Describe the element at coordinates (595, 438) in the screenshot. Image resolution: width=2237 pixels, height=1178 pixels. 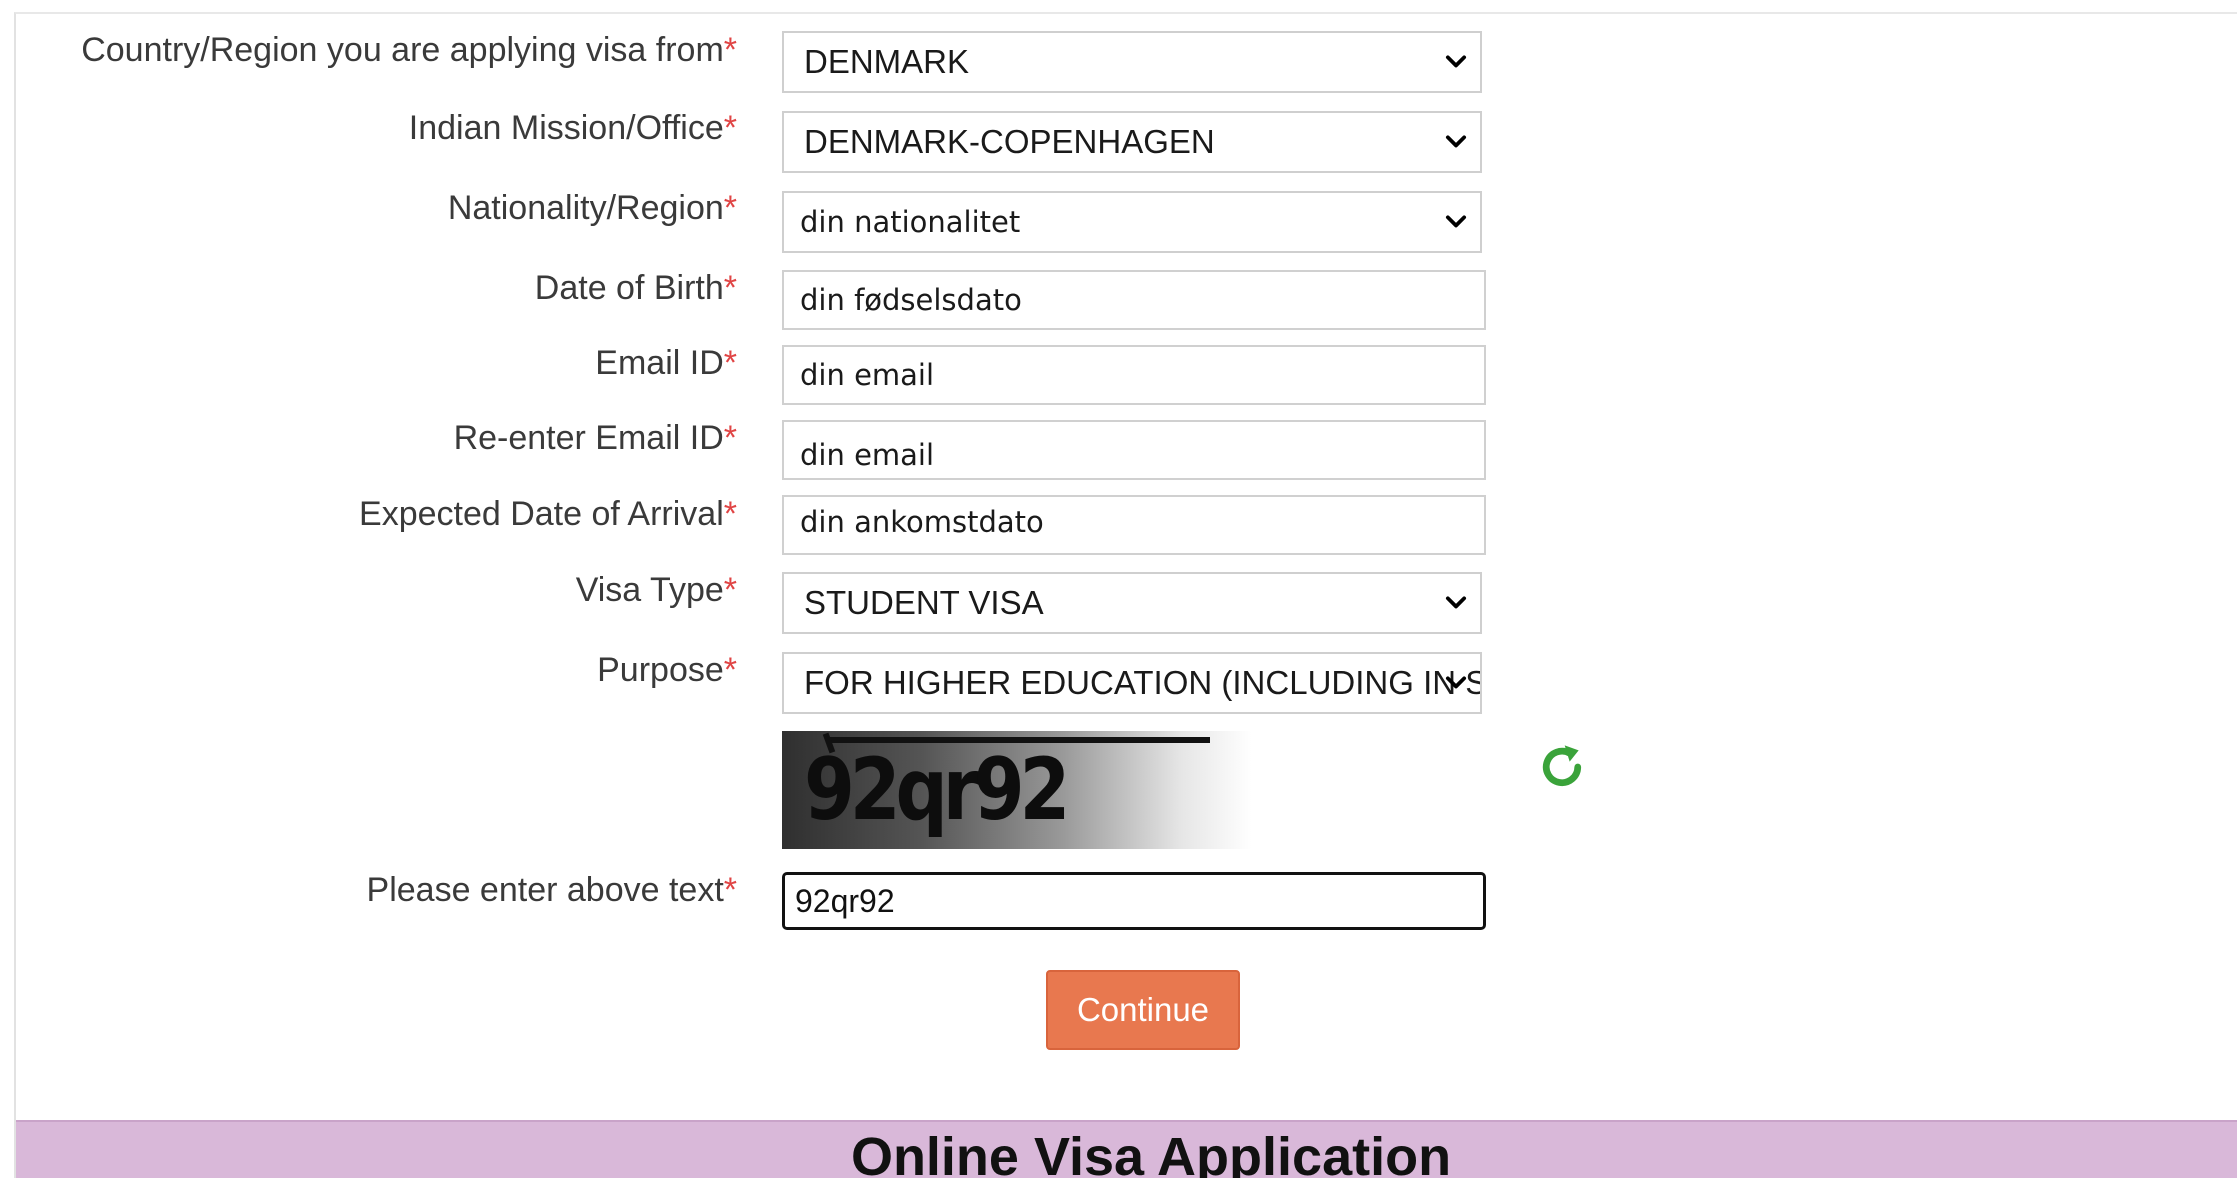
I see `email-confirm-label: Re-enter Email ID*` at that location.